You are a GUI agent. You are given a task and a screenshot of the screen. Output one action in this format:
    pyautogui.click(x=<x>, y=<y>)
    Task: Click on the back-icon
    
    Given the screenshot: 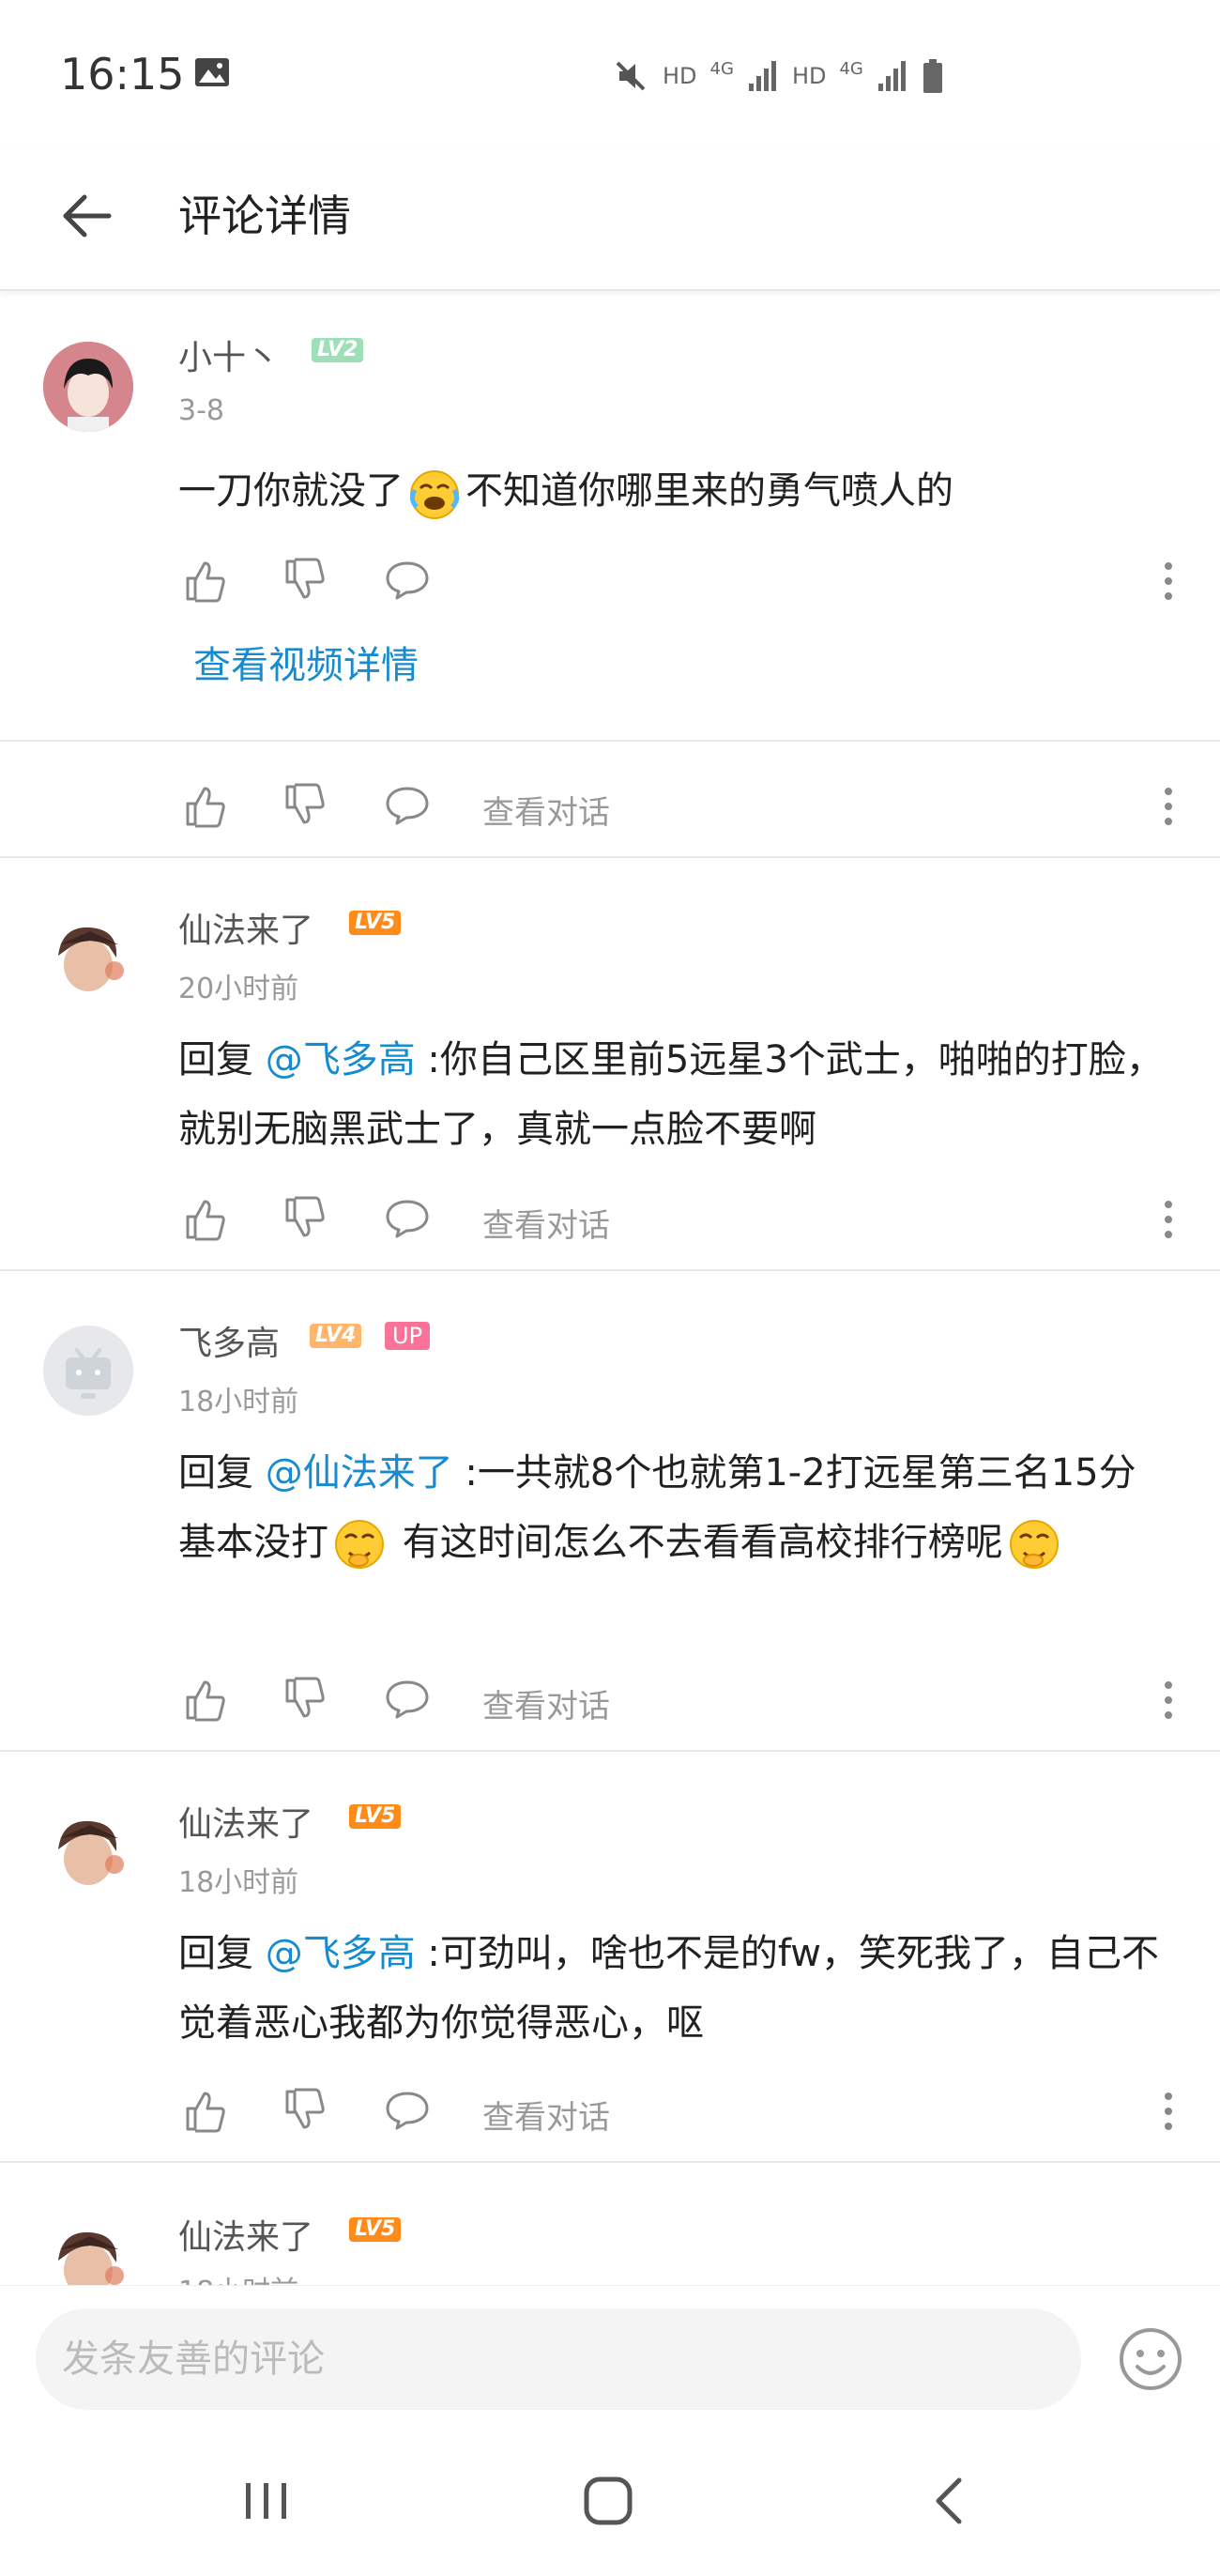 What is the action you would take?
    pyautogui.click(x=949, y=2501)
    